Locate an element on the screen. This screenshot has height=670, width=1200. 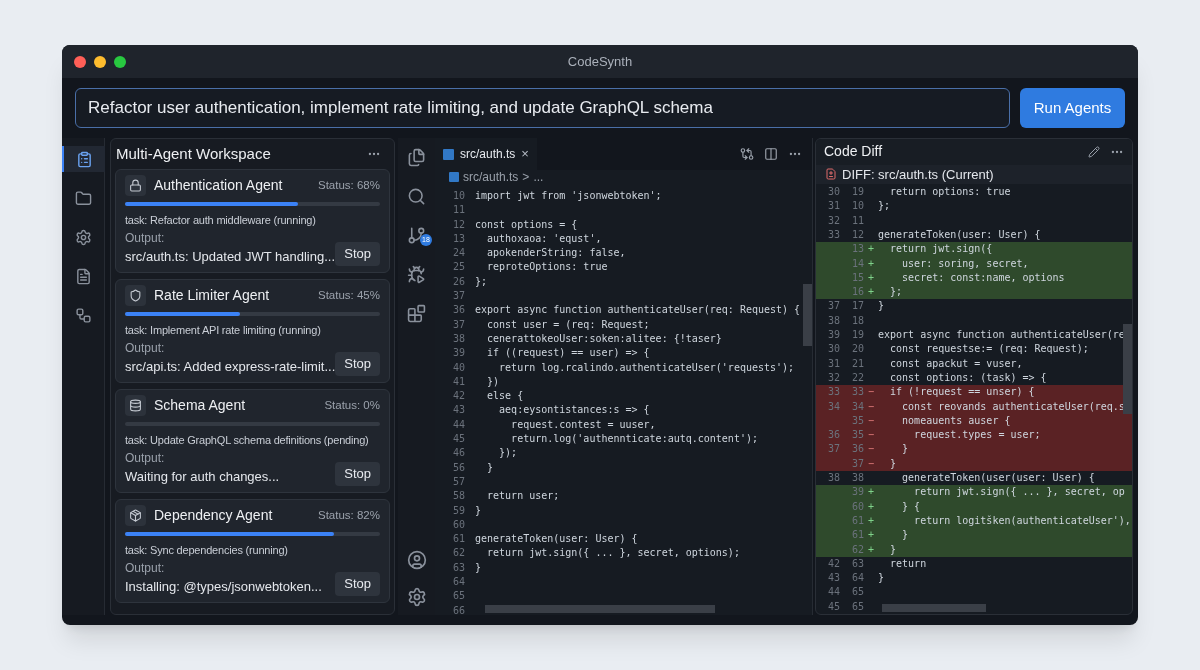
line-number: 24 is located at coordinates (458, 253).